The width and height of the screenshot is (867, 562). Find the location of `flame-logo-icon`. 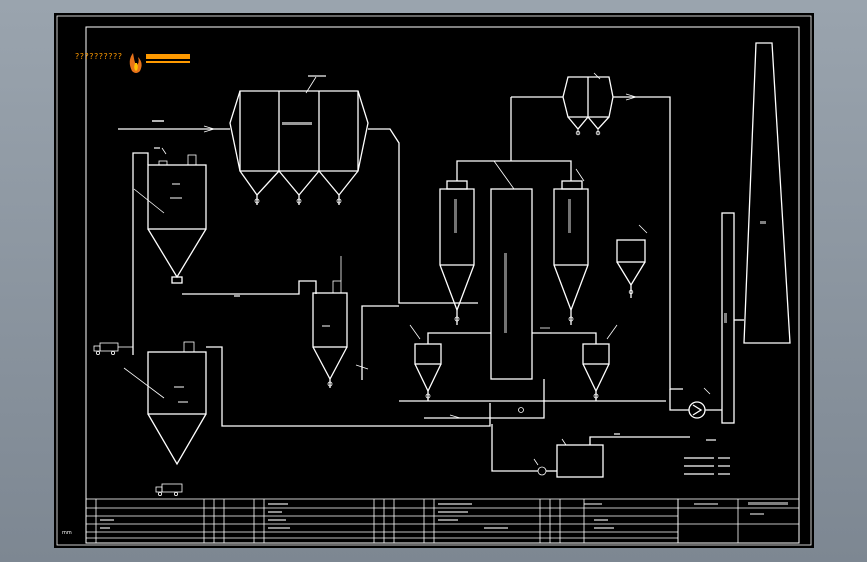

flame-logo-icon is located at coordinates (159, 63).